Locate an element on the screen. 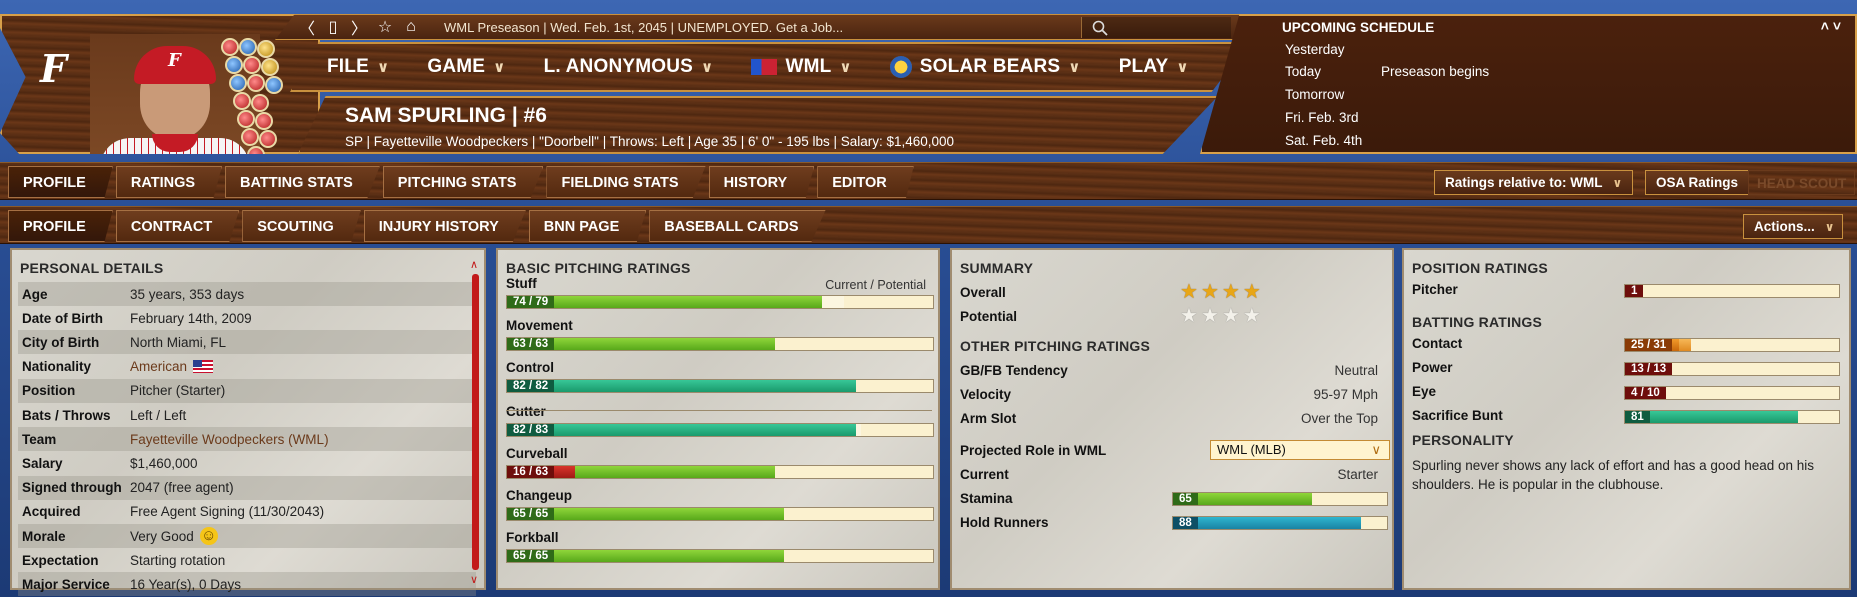 This screenshot has height=597, width=1857. divider is located at coordinates (719, 410).